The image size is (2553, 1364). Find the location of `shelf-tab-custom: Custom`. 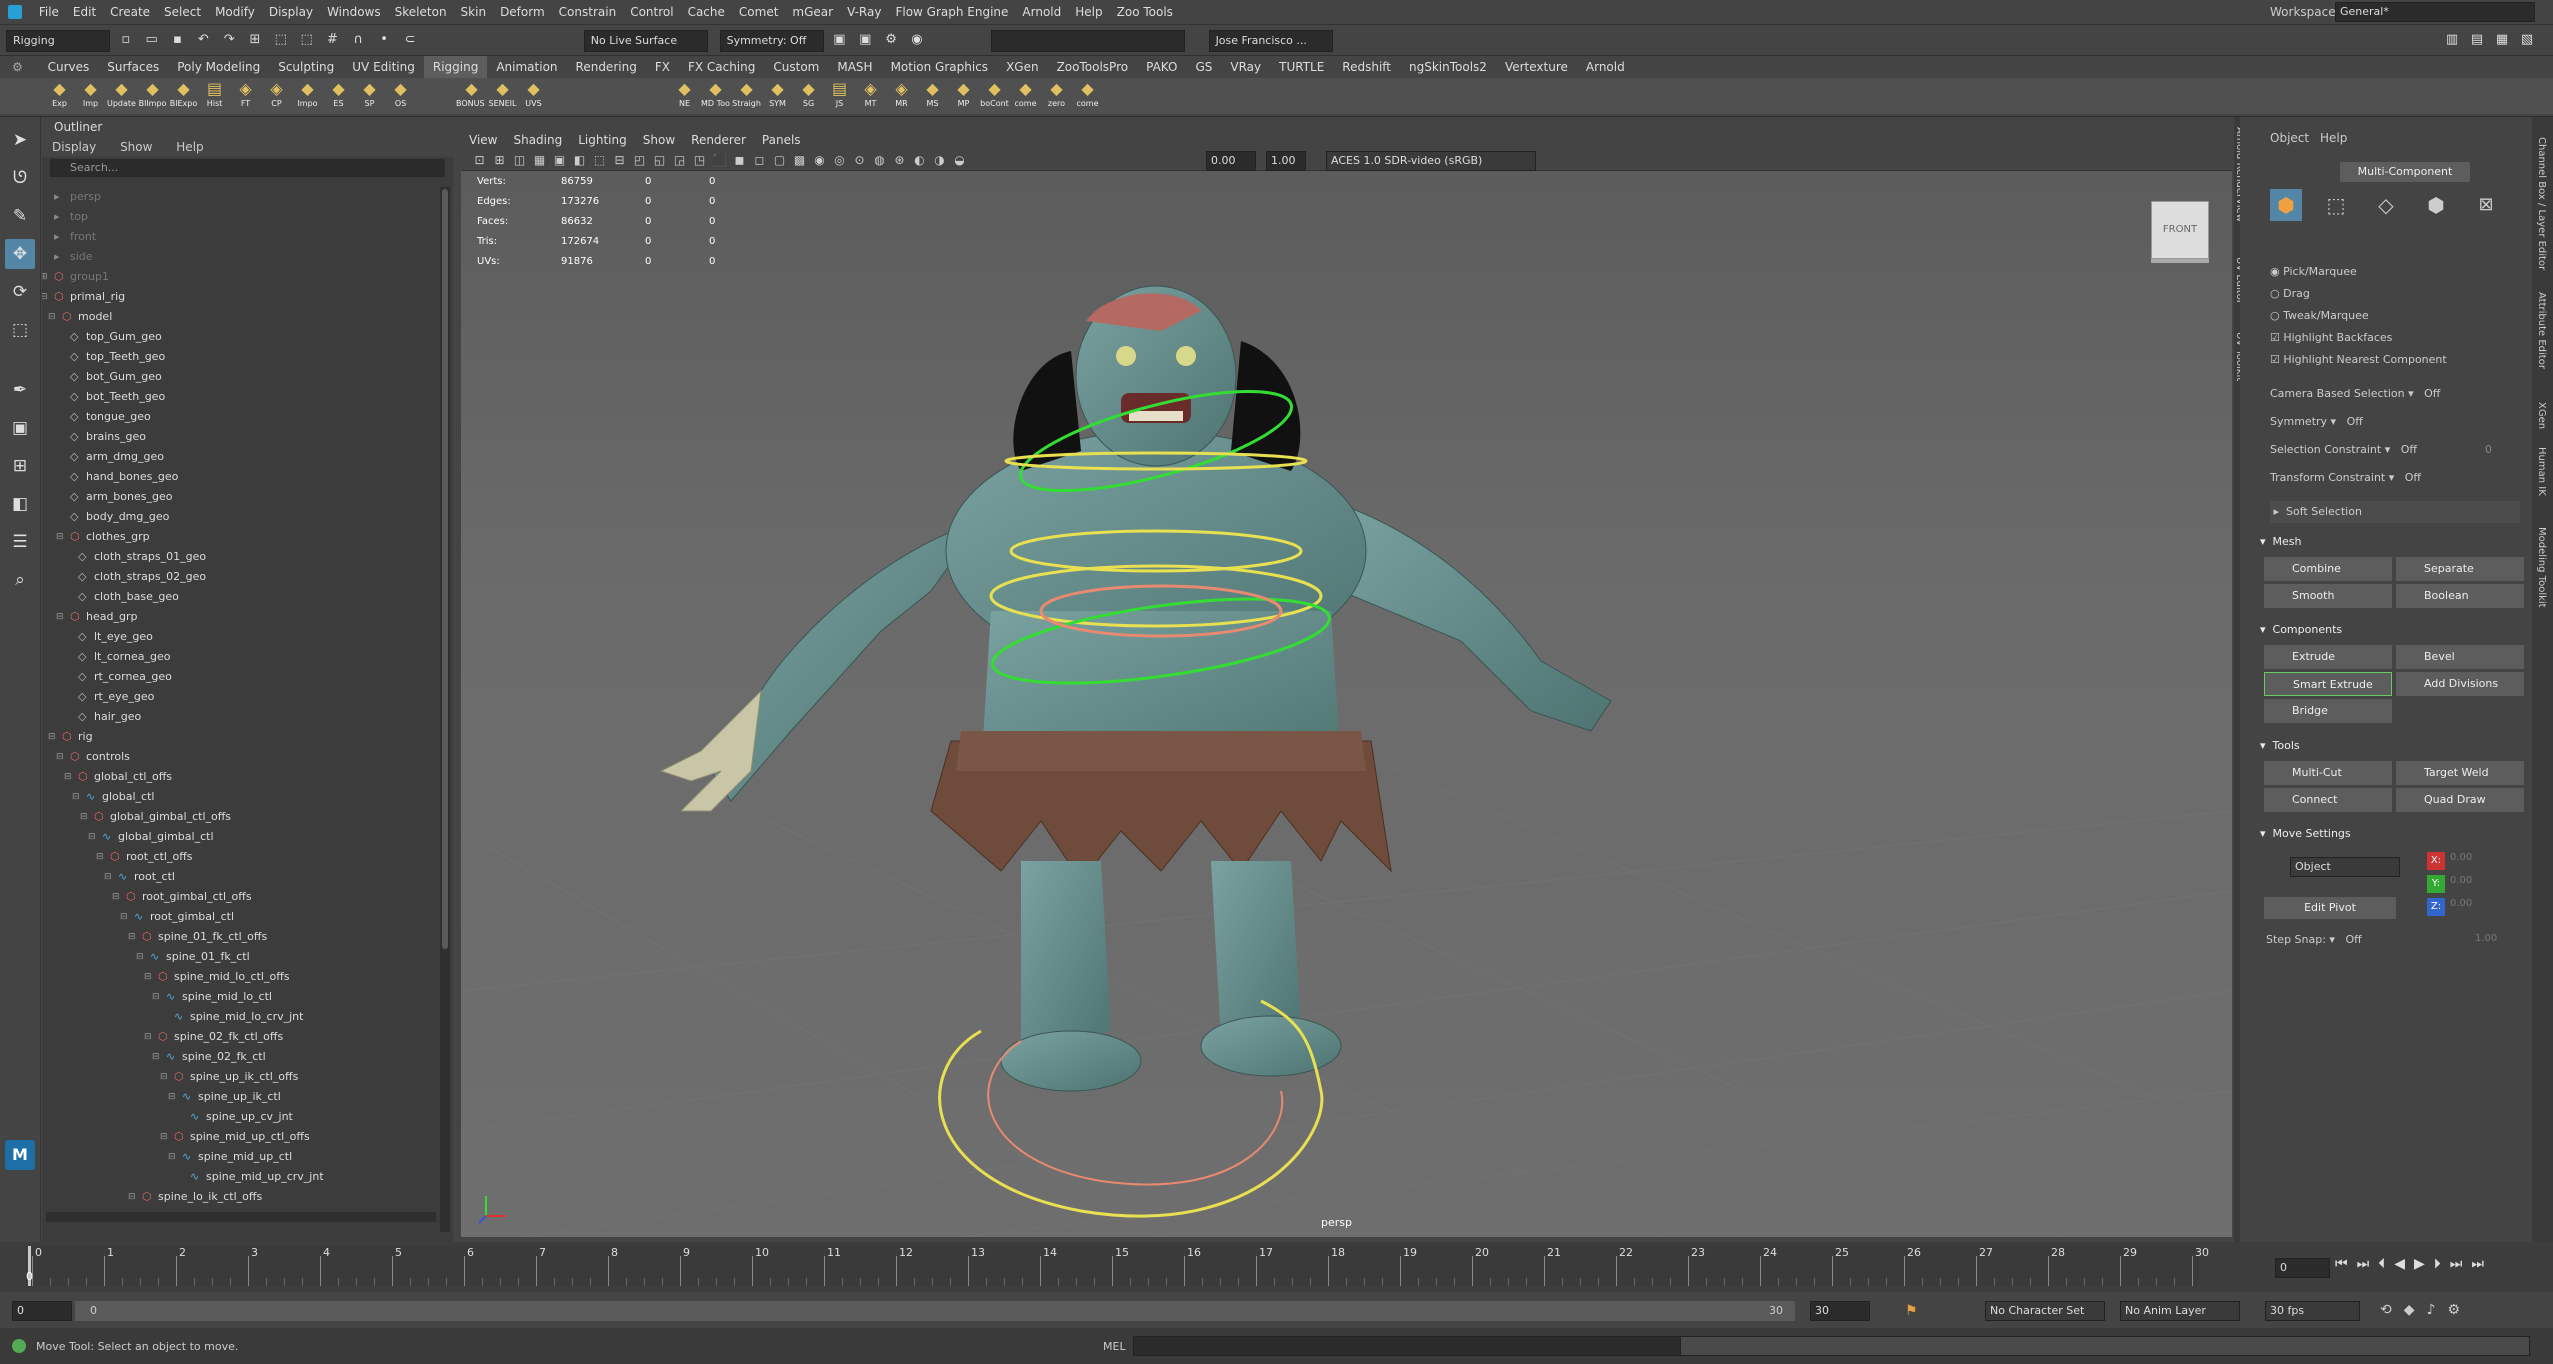

shelf-tab-custom: Custom is located at coordinates (796, 67).